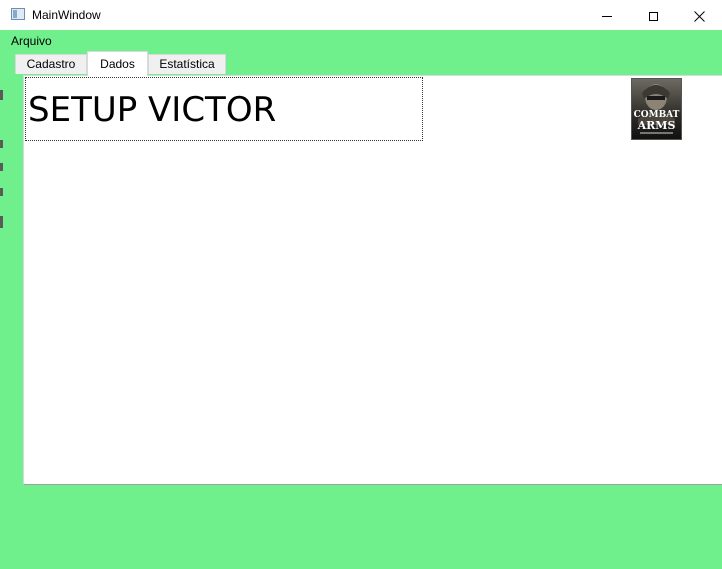 This screenshot has width=722, height=569. What do you see at coordinates (656, 125) in the screenshot?
I see `logo-text-arms: ARMS` at bounding box center [656, 125].